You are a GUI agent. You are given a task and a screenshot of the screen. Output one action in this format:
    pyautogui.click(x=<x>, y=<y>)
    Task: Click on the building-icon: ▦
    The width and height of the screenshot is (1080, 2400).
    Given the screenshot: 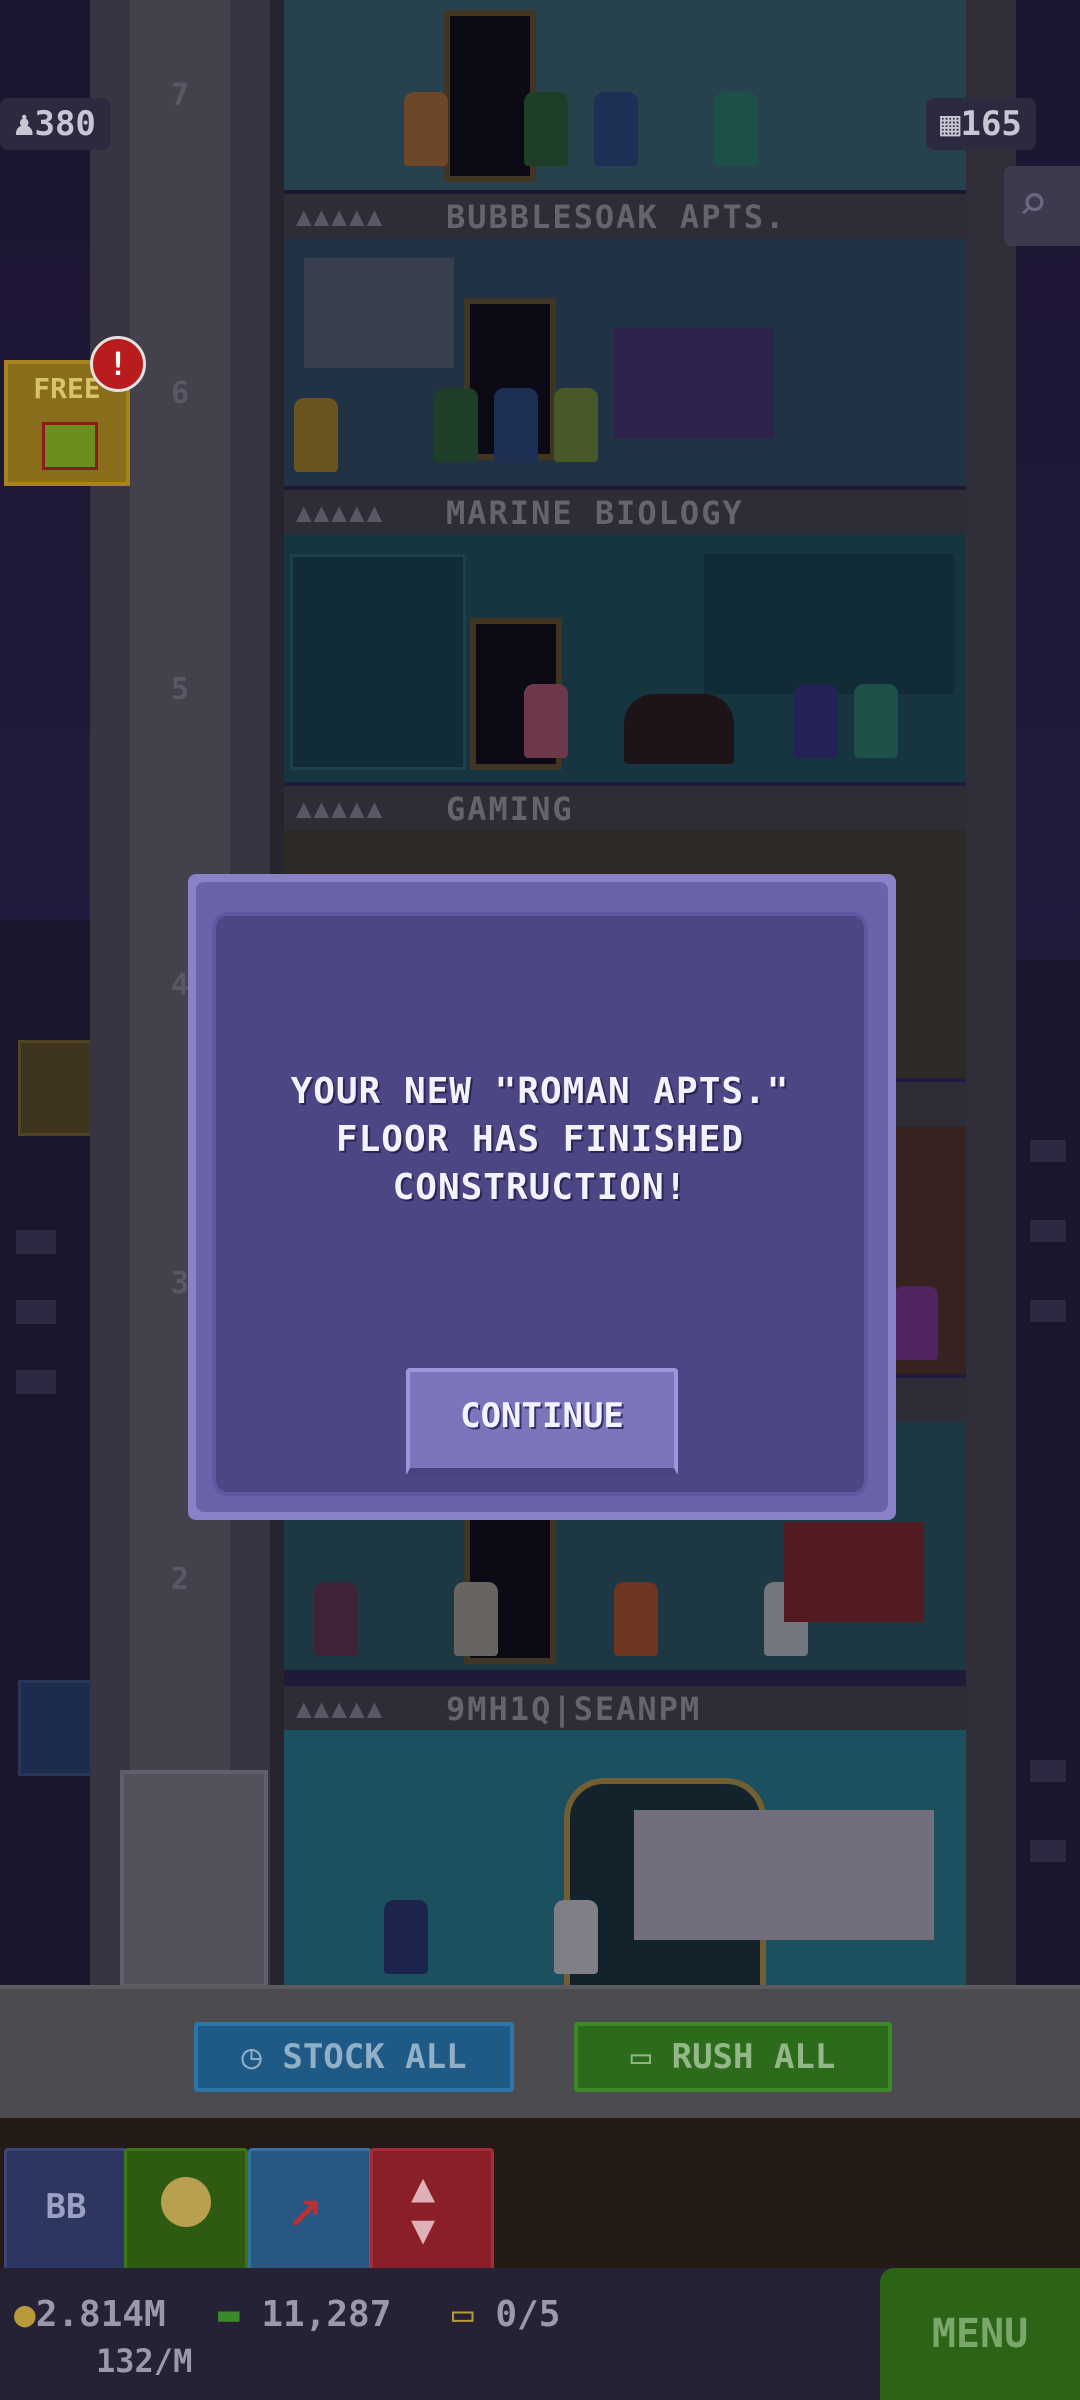 What is the action you would take?
    pyautogui.click(x=950, y=124)
    